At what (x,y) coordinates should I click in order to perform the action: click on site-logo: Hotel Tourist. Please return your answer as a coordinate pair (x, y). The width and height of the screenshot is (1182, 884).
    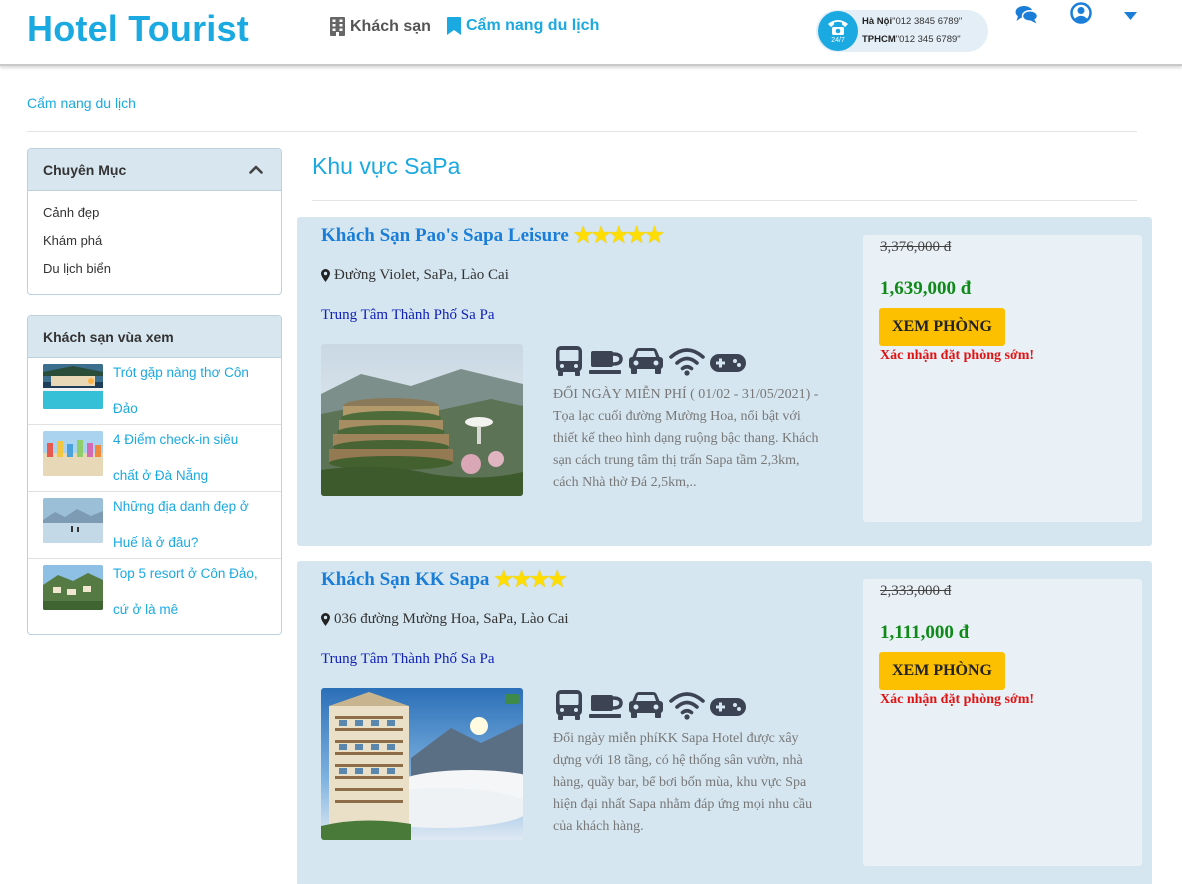
    Looking at the image, I should click on (138, 29).